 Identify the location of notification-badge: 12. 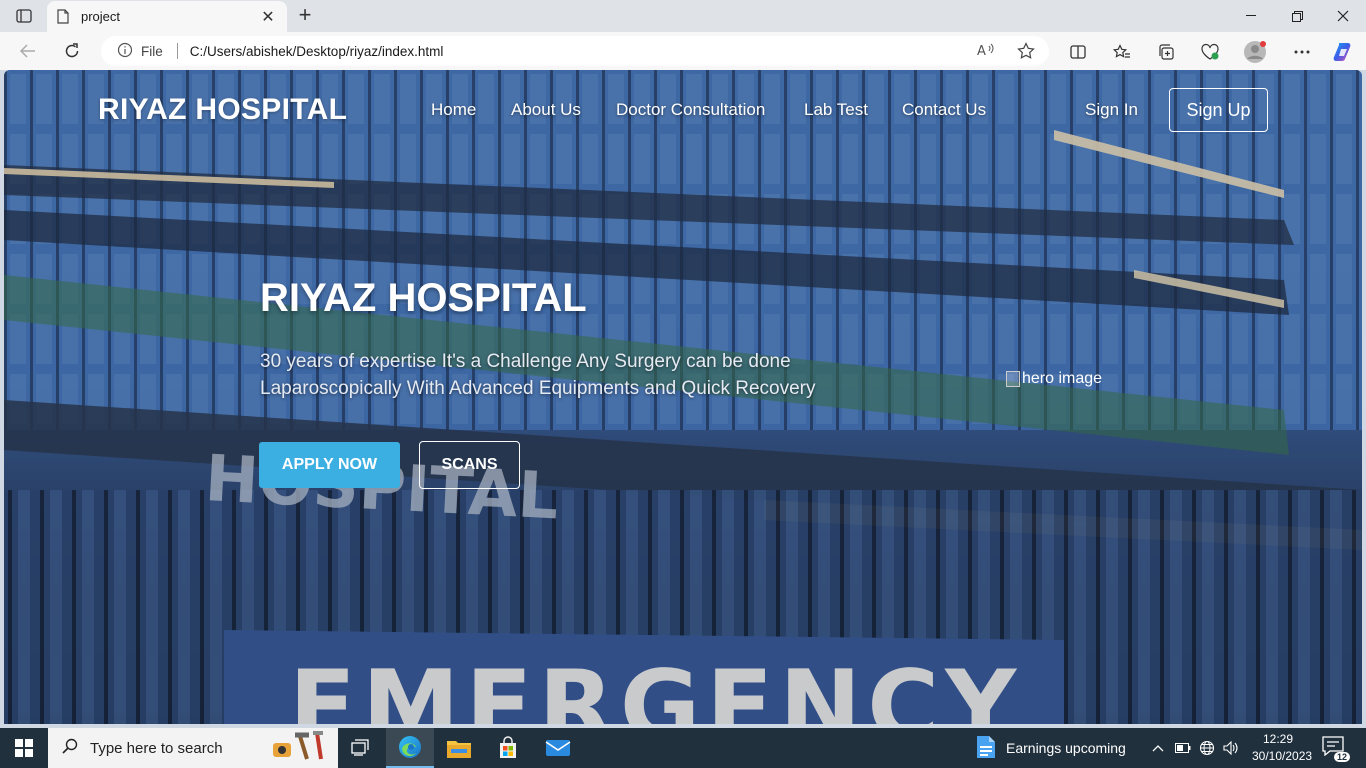
(1341, 757).